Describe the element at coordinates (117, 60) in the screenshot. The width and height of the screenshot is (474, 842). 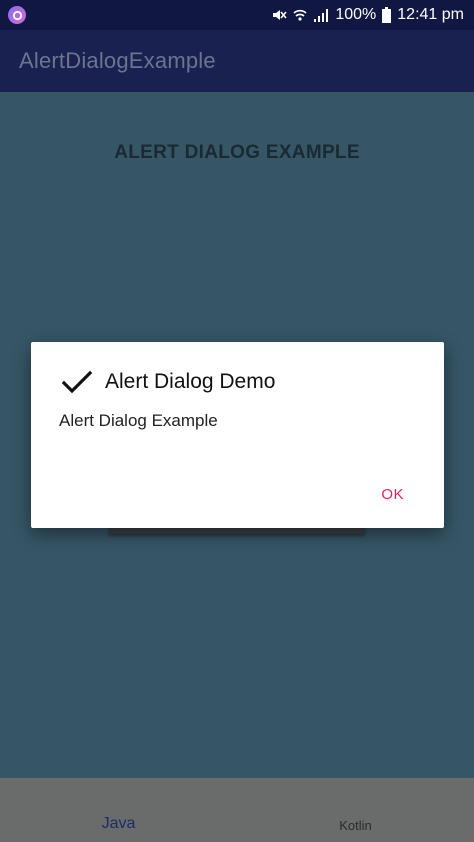
I see `app-title: AlertDialogExample` at that location.